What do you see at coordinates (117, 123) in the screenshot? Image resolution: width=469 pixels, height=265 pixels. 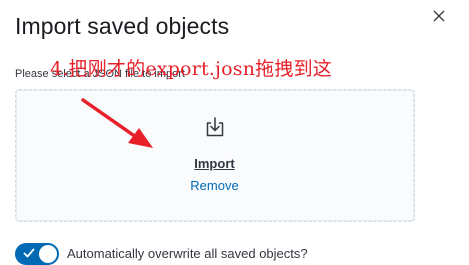 I see `annotation-arrow` at bounding box center [117, 123].